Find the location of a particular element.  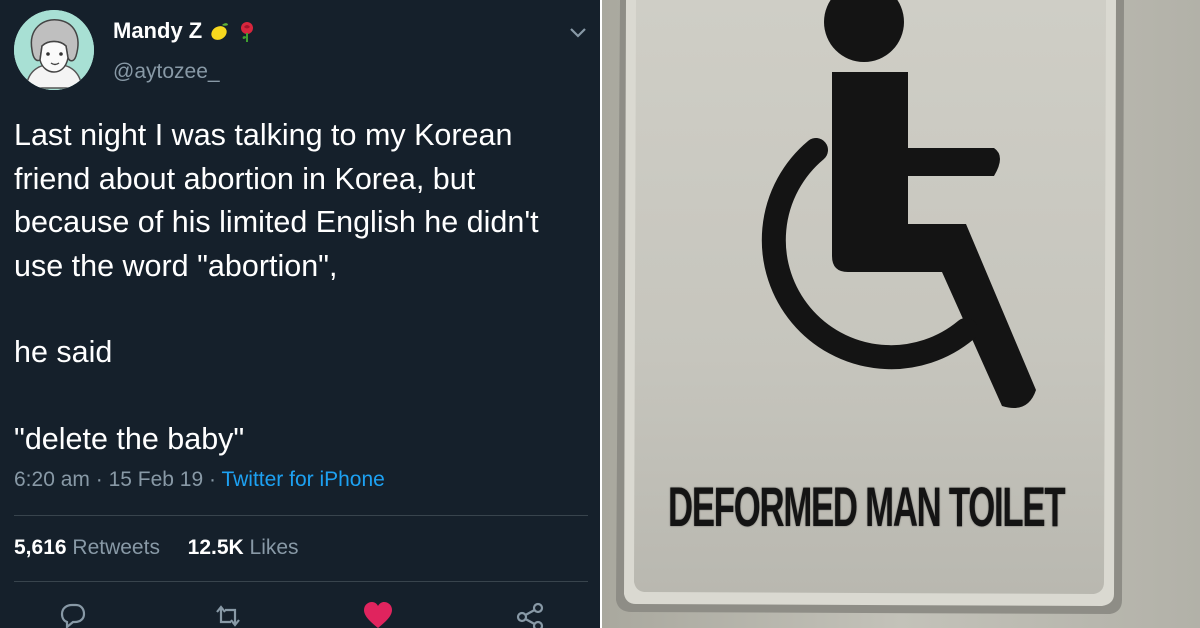

wheelchair-accessibility-icon is located at coordinates (898, 204).